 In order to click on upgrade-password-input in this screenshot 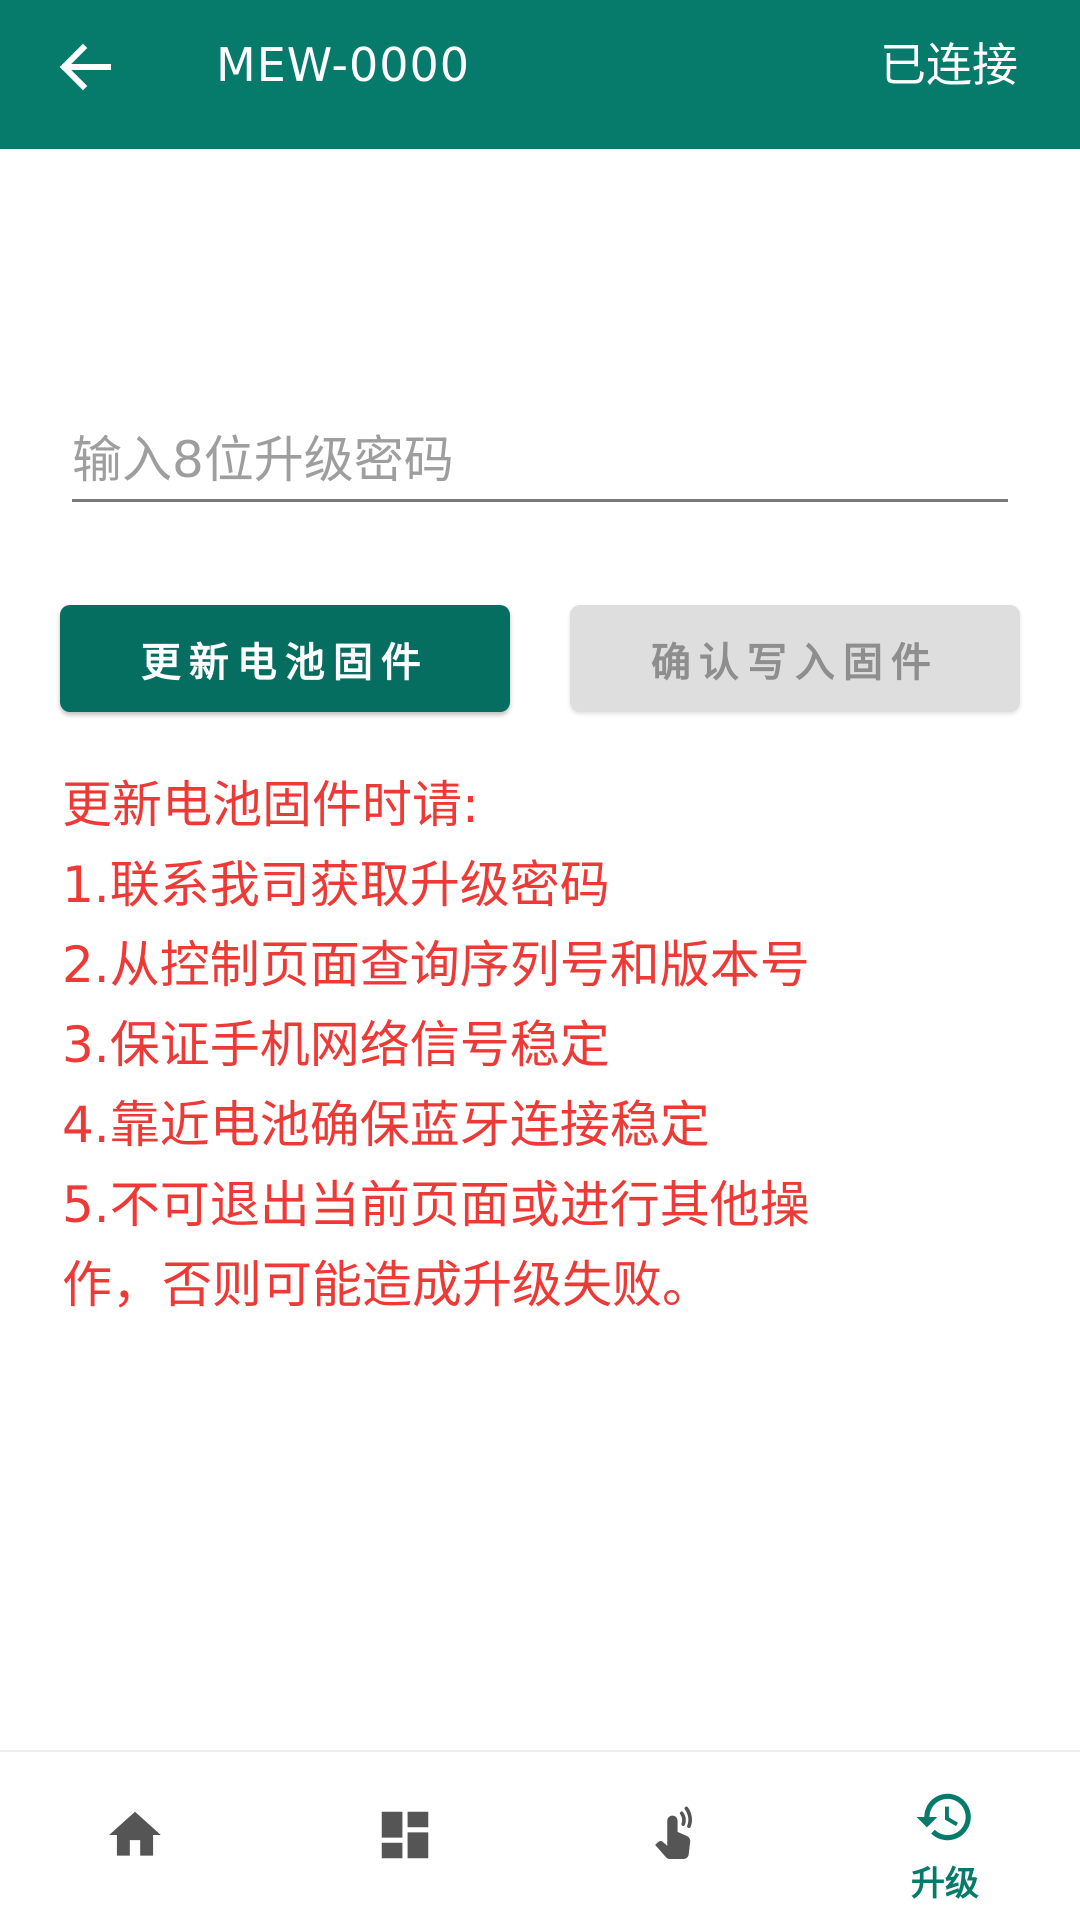, I will do `click(540, 461)`.